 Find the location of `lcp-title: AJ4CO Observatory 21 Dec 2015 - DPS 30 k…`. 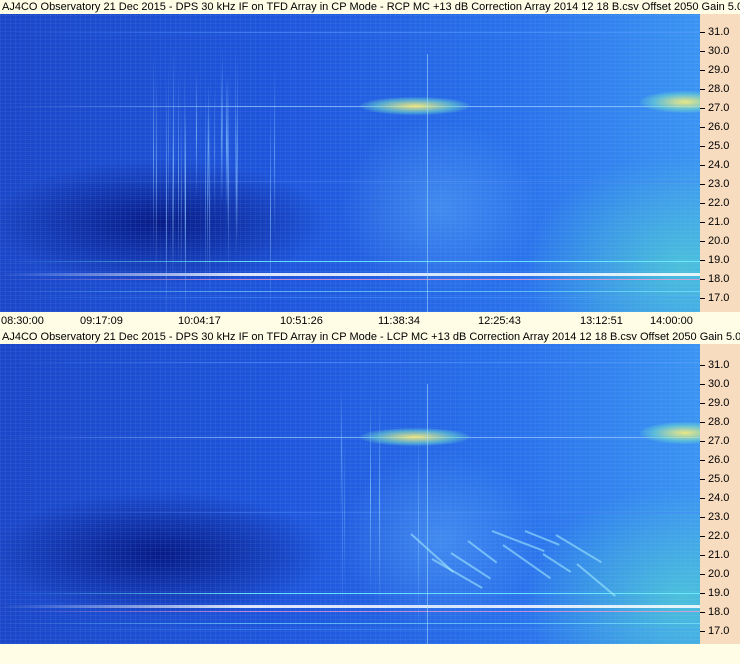

lcp-title: AJ4CO Observatory 21 Dec 2015 - DPS 30 k… is located at coordinates (370, 337).